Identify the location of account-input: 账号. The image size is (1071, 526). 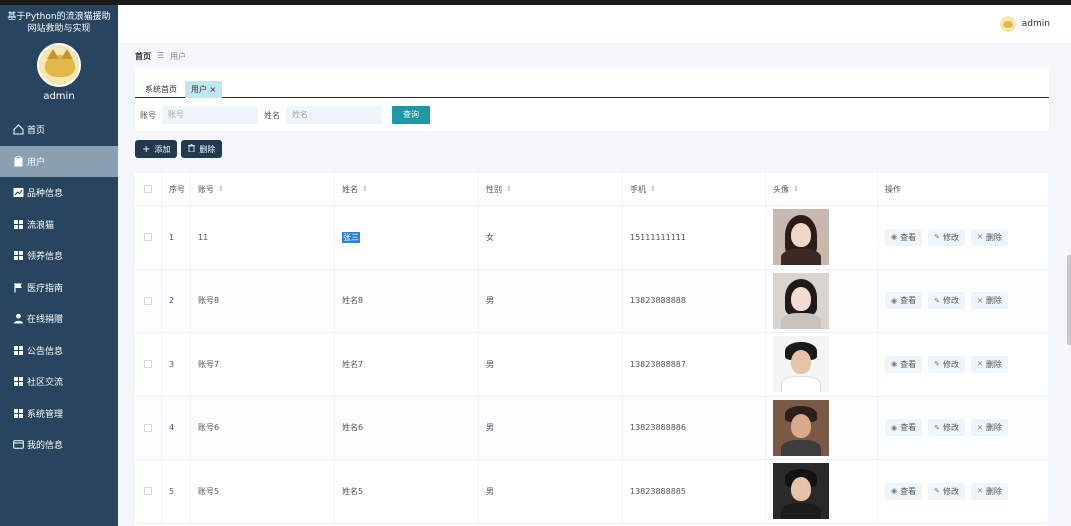
(210, 115).